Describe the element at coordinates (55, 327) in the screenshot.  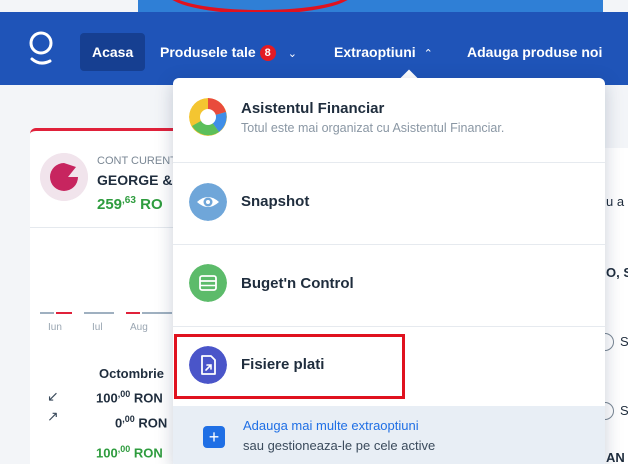
I see `month-label: Iun` at that location.